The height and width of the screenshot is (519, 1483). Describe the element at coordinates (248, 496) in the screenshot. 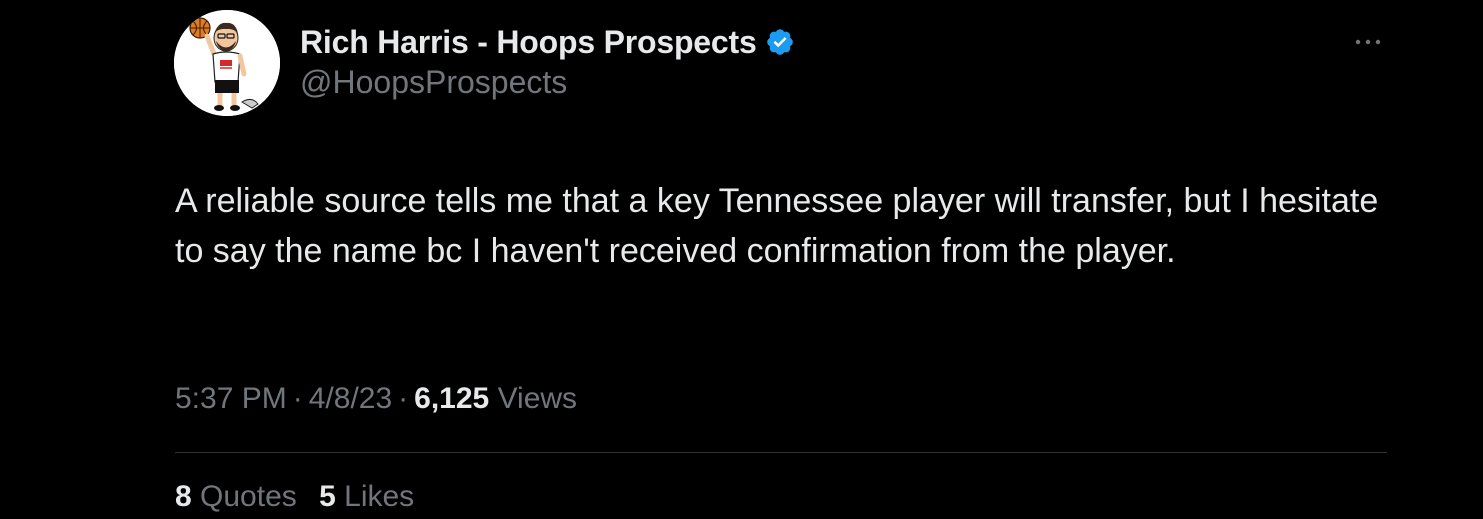

I see `quotes-label: Quotes` at that location.